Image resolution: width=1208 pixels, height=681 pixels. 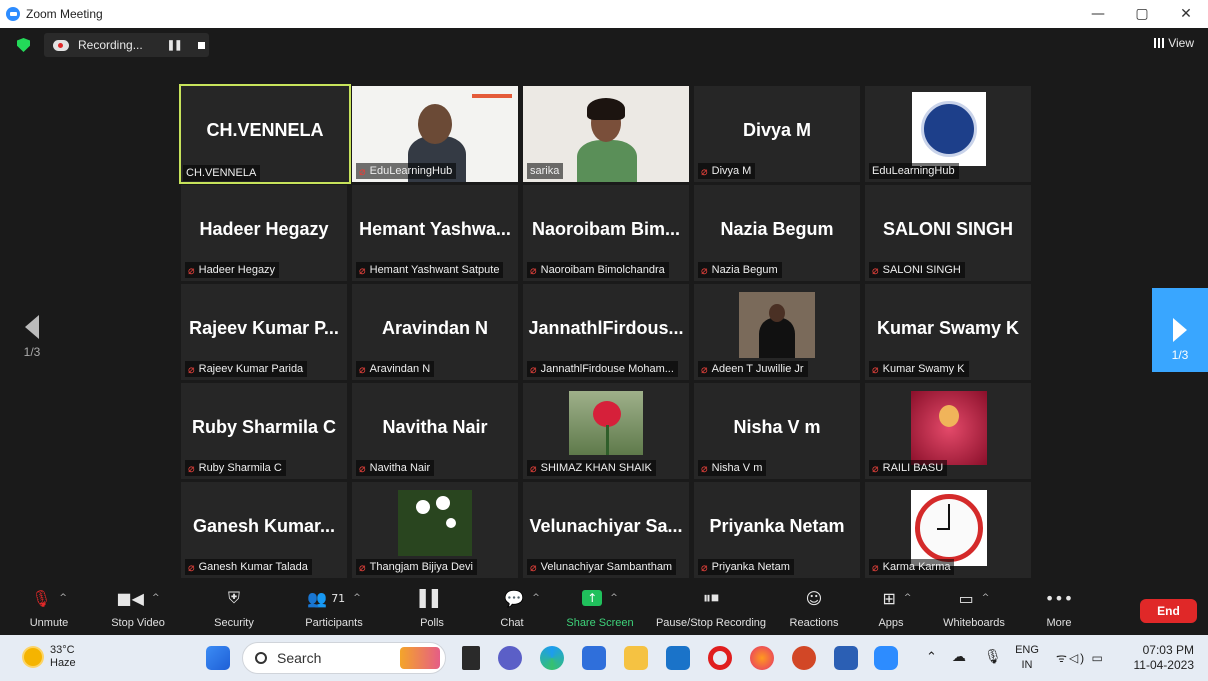 What do you see at coordinates (606, 233) in the screenshot?
I see `participant-tile: Naoroibam Bim... ⌀ Naoroibam Bimolchandra` at bounding box center [606, 233].